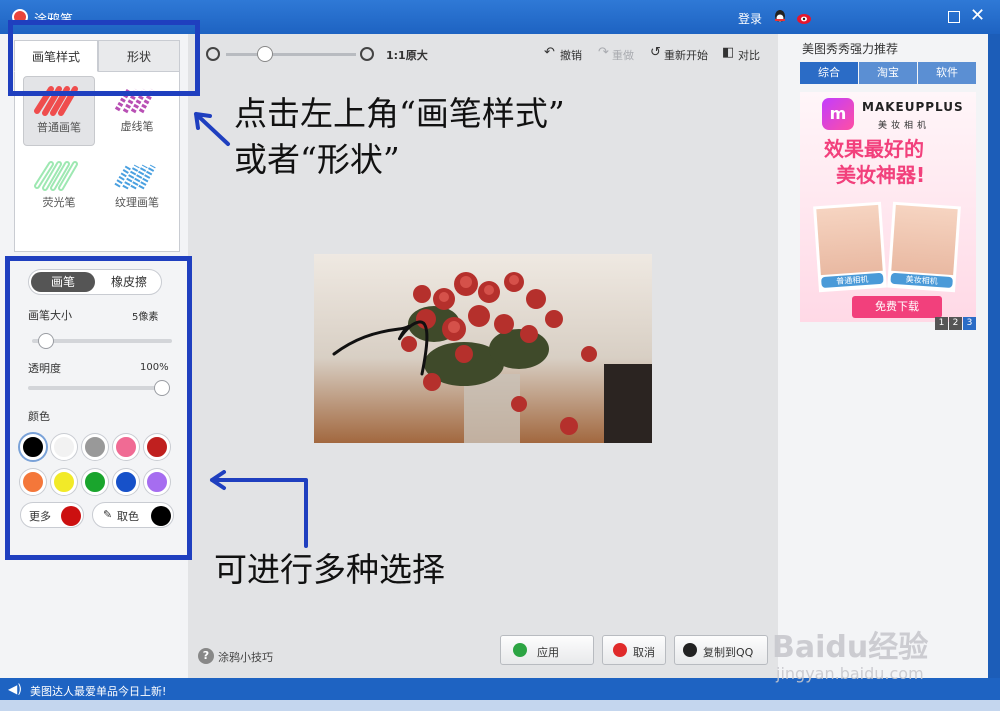 The width and height of the screenshot is (1000, 711). Describe the element at coordinates (56, 176) in the screenshot. I see `highlighter-brush-icon` at that location.